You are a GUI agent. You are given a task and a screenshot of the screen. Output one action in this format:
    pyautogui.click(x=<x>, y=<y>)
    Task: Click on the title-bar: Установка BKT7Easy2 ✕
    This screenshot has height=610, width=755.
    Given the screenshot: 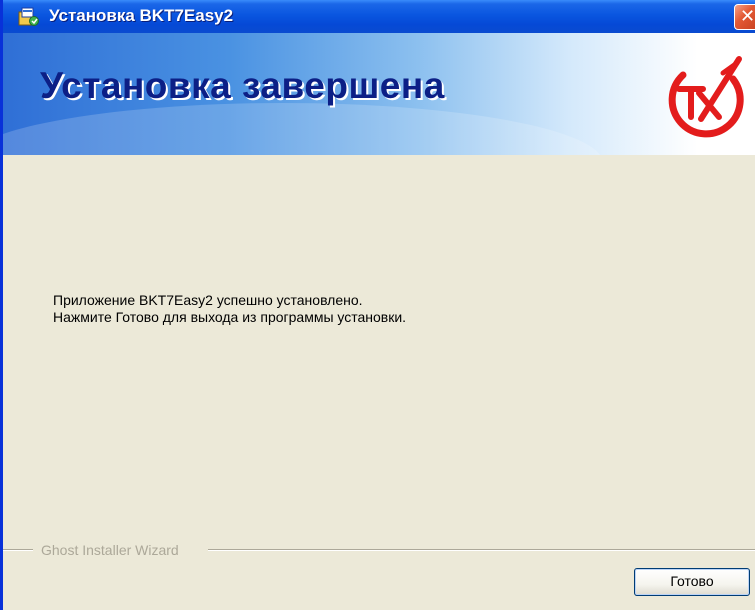 What is the action you would take?
    pyautogui.click(x=379, y=16)
    